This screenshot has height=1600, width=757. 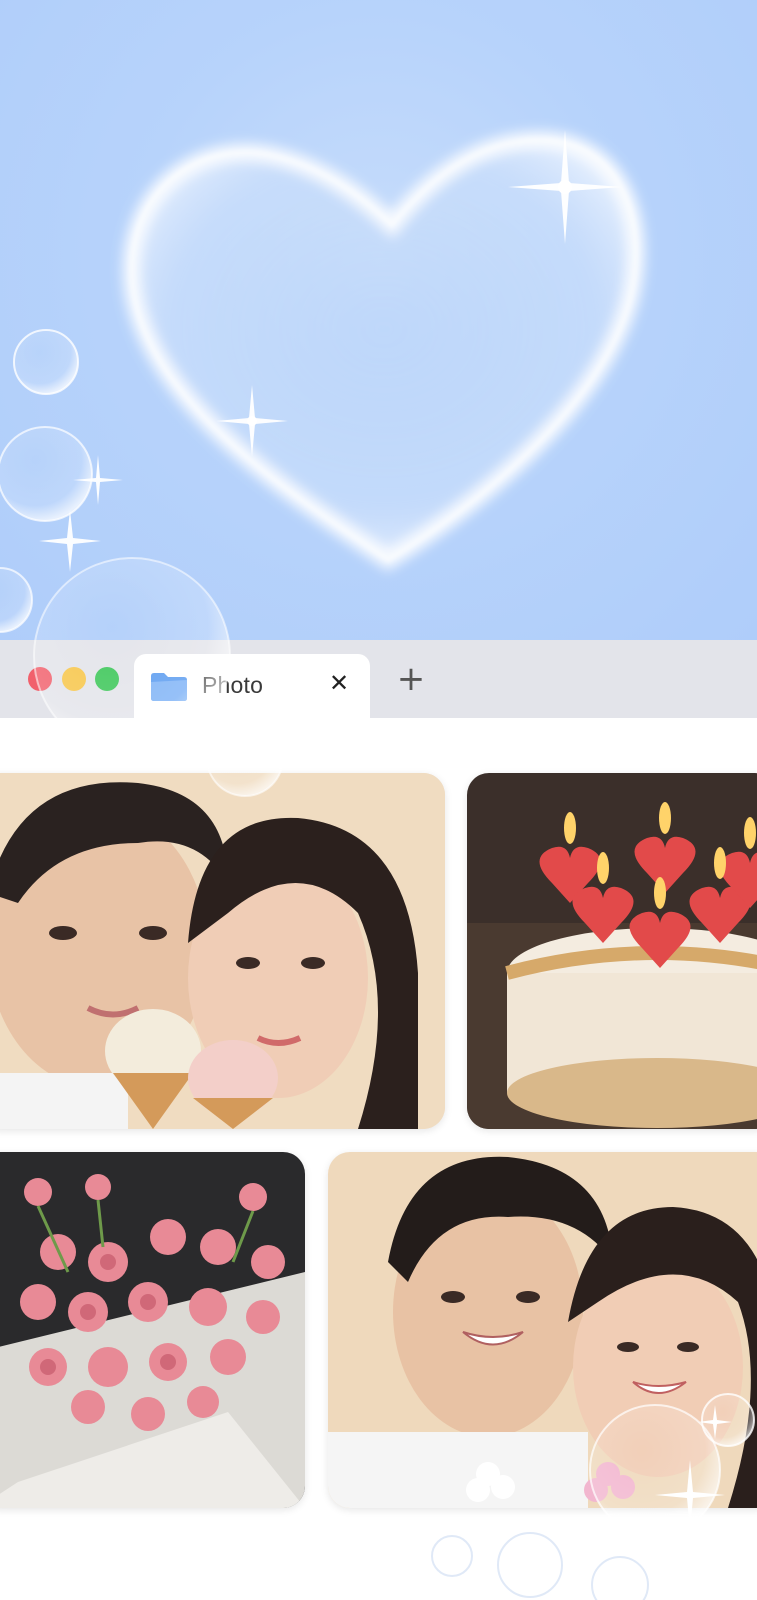 I want to click on window-minimize-button, so click(x=74, y=679).